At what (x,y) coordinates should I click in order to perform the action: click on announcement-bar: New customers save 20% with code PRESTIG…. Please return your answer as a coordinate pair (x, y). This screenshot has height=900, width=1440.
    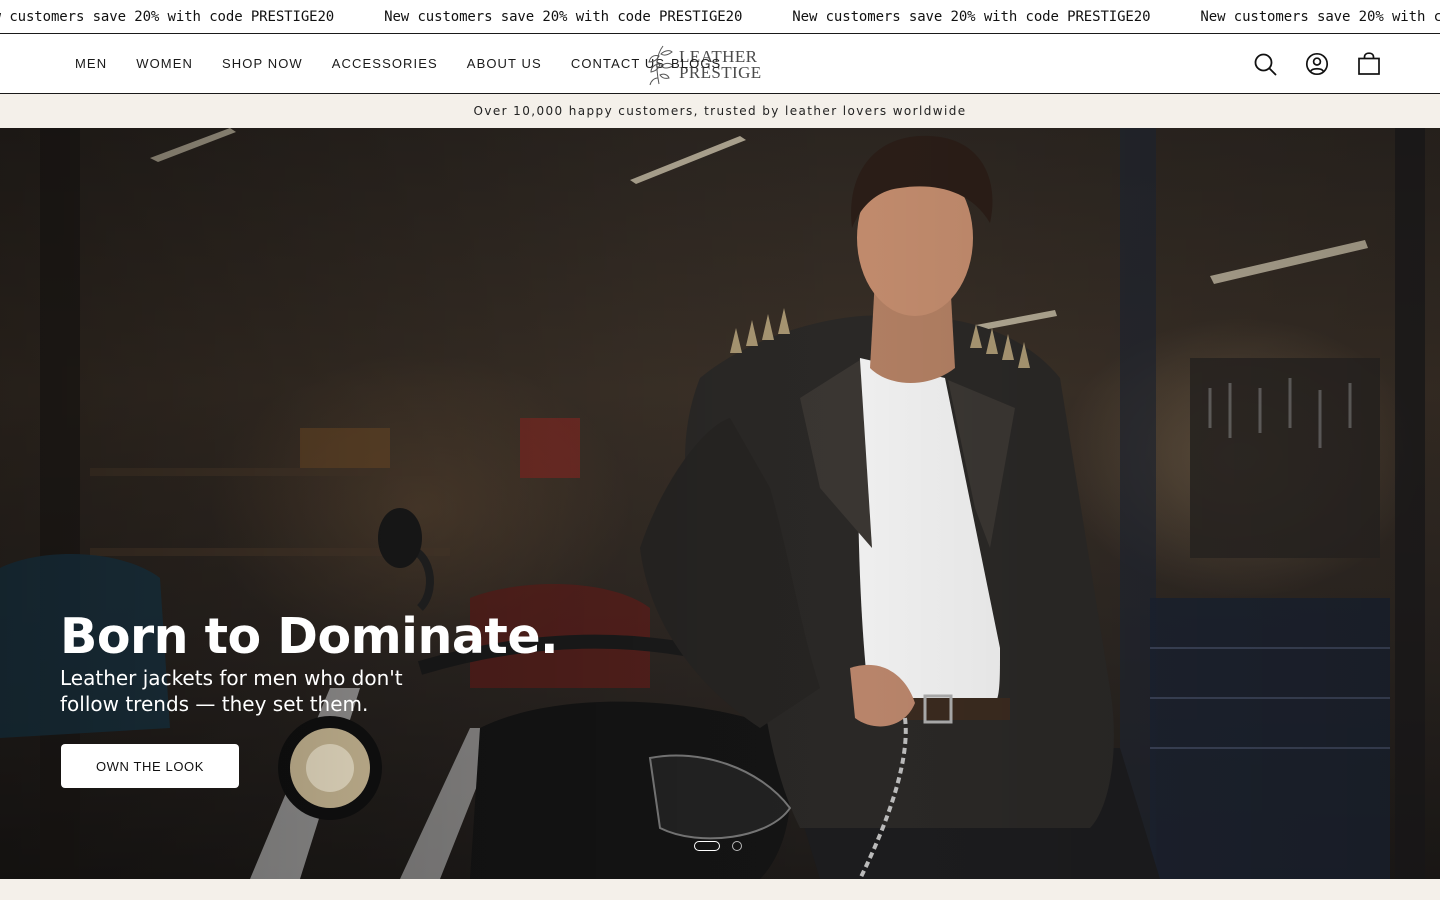
    Looking at the image, I should click on (720, 17).